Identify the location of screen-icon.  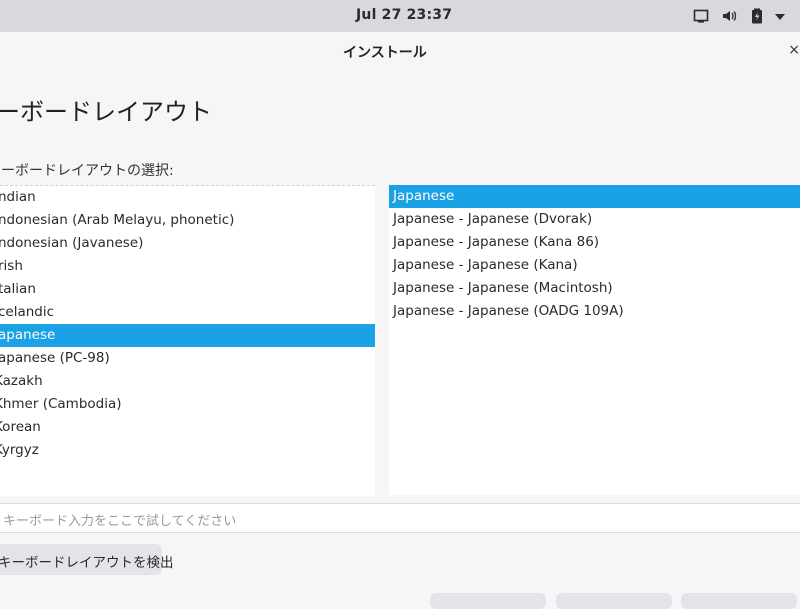
(701, 16).